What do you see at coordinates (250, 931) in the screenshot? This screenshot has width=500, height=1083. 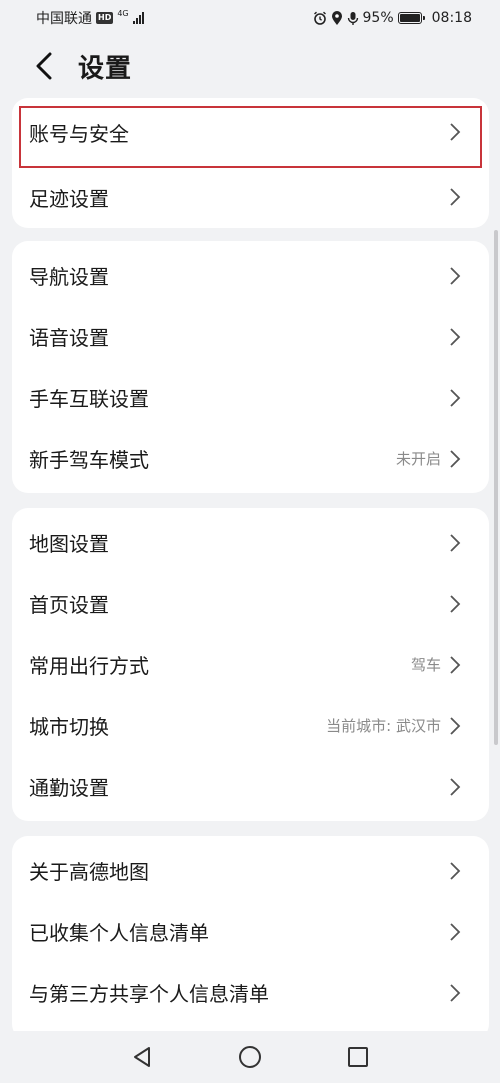 I see `settings-item-collected-info: 已收集个人信息清单` at bounding box center [250, 931].